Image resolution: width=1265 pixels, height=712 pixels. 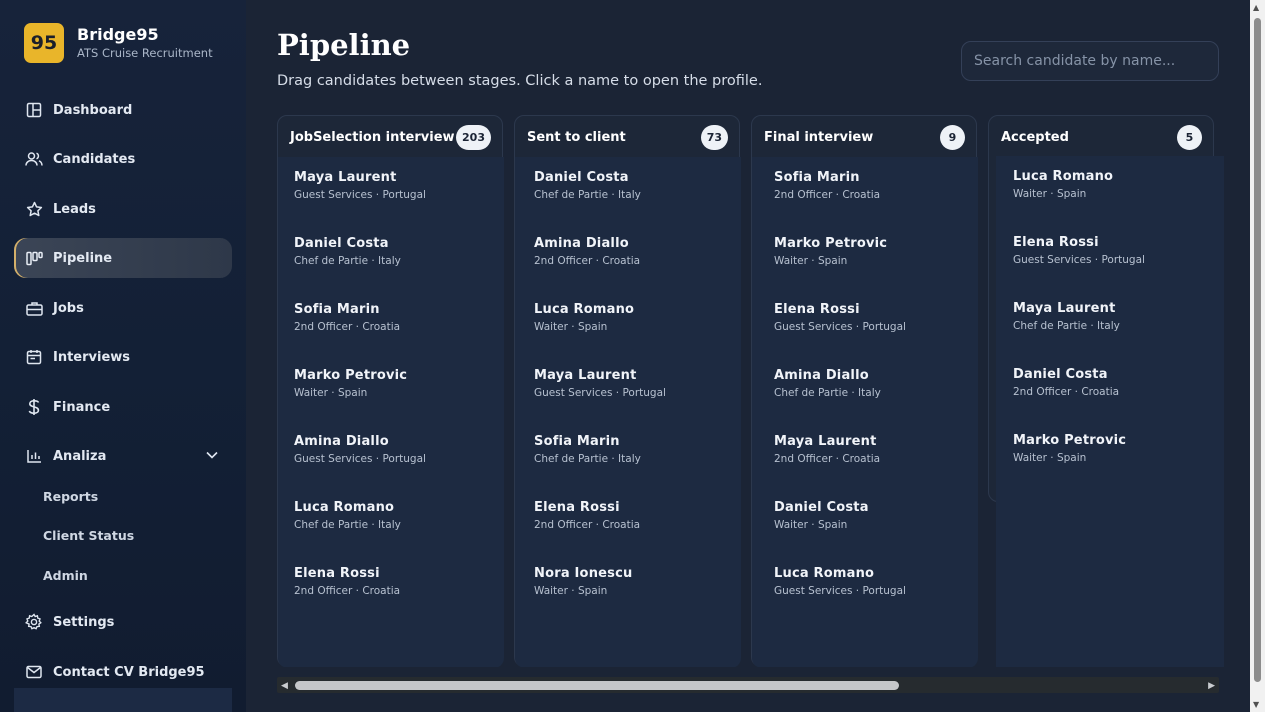 I want to click on candidate-card: Amina Diallo 2nd Officer · Croatia, so click(x=634, y=251).